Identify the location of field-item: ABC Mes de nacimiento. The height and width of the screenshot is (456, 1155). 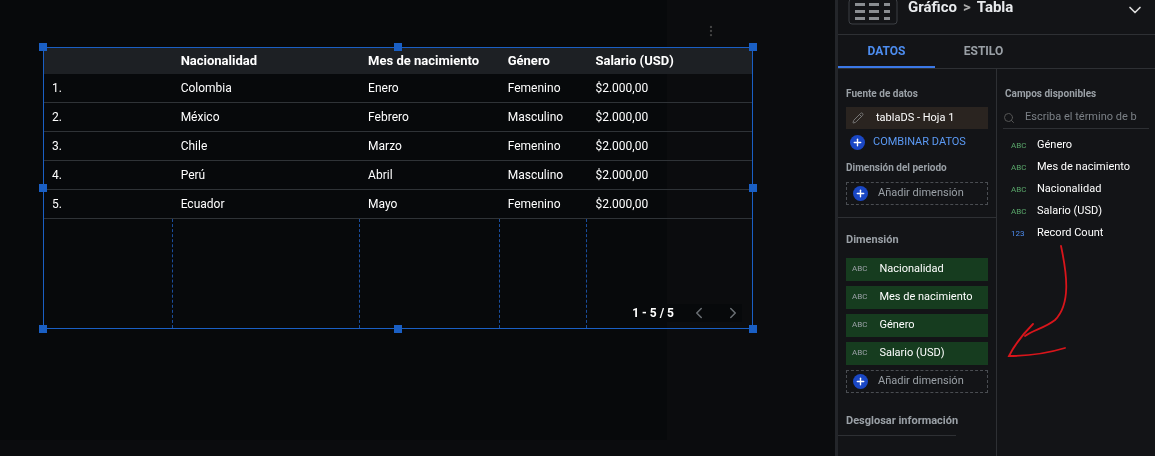
(1076, 167).